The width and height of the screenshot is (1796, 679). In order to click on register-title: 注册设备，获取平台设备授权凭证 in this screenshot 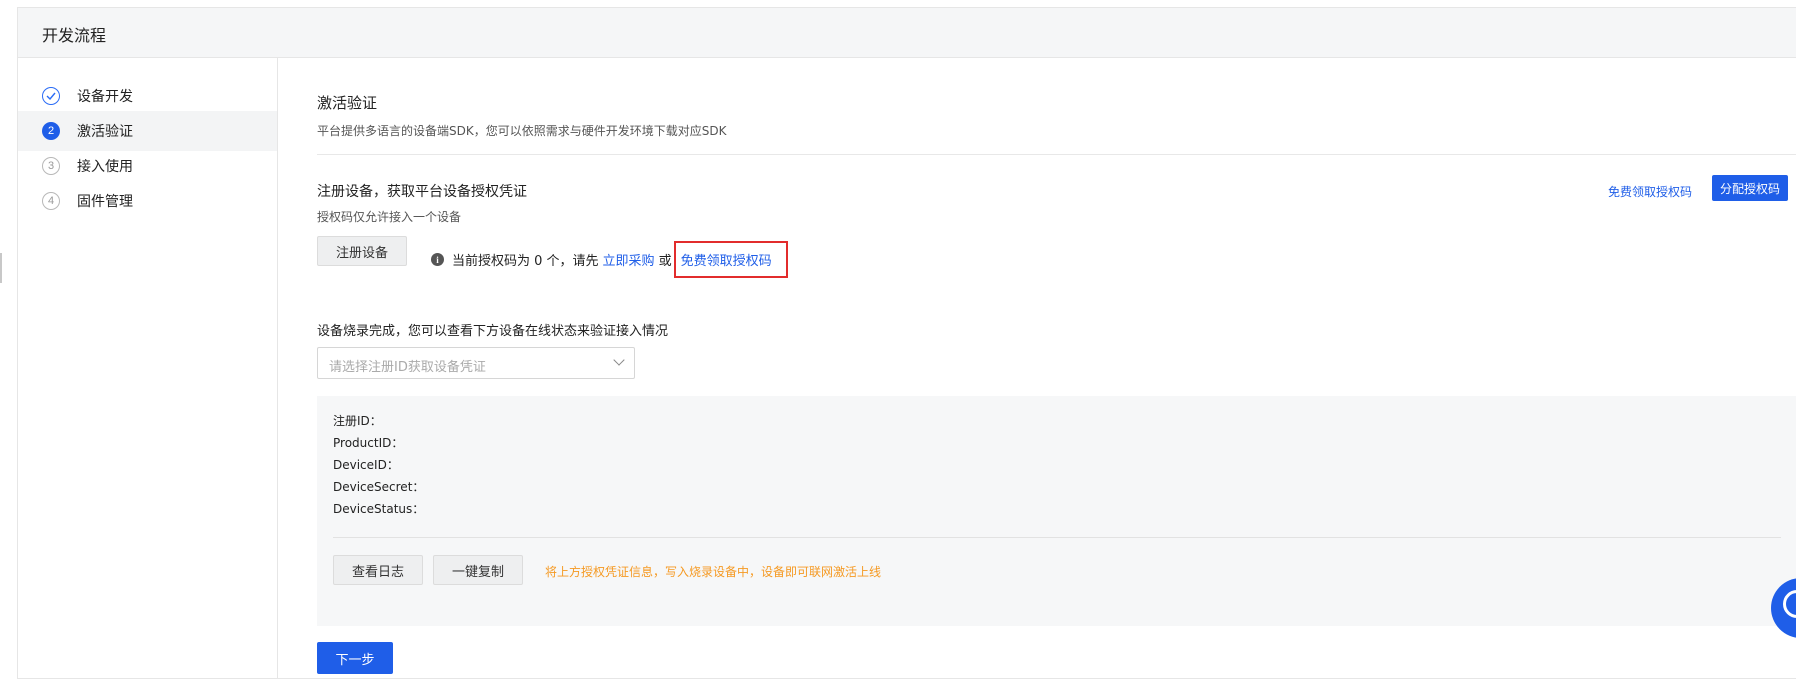, I will do `click(422, 192)`.